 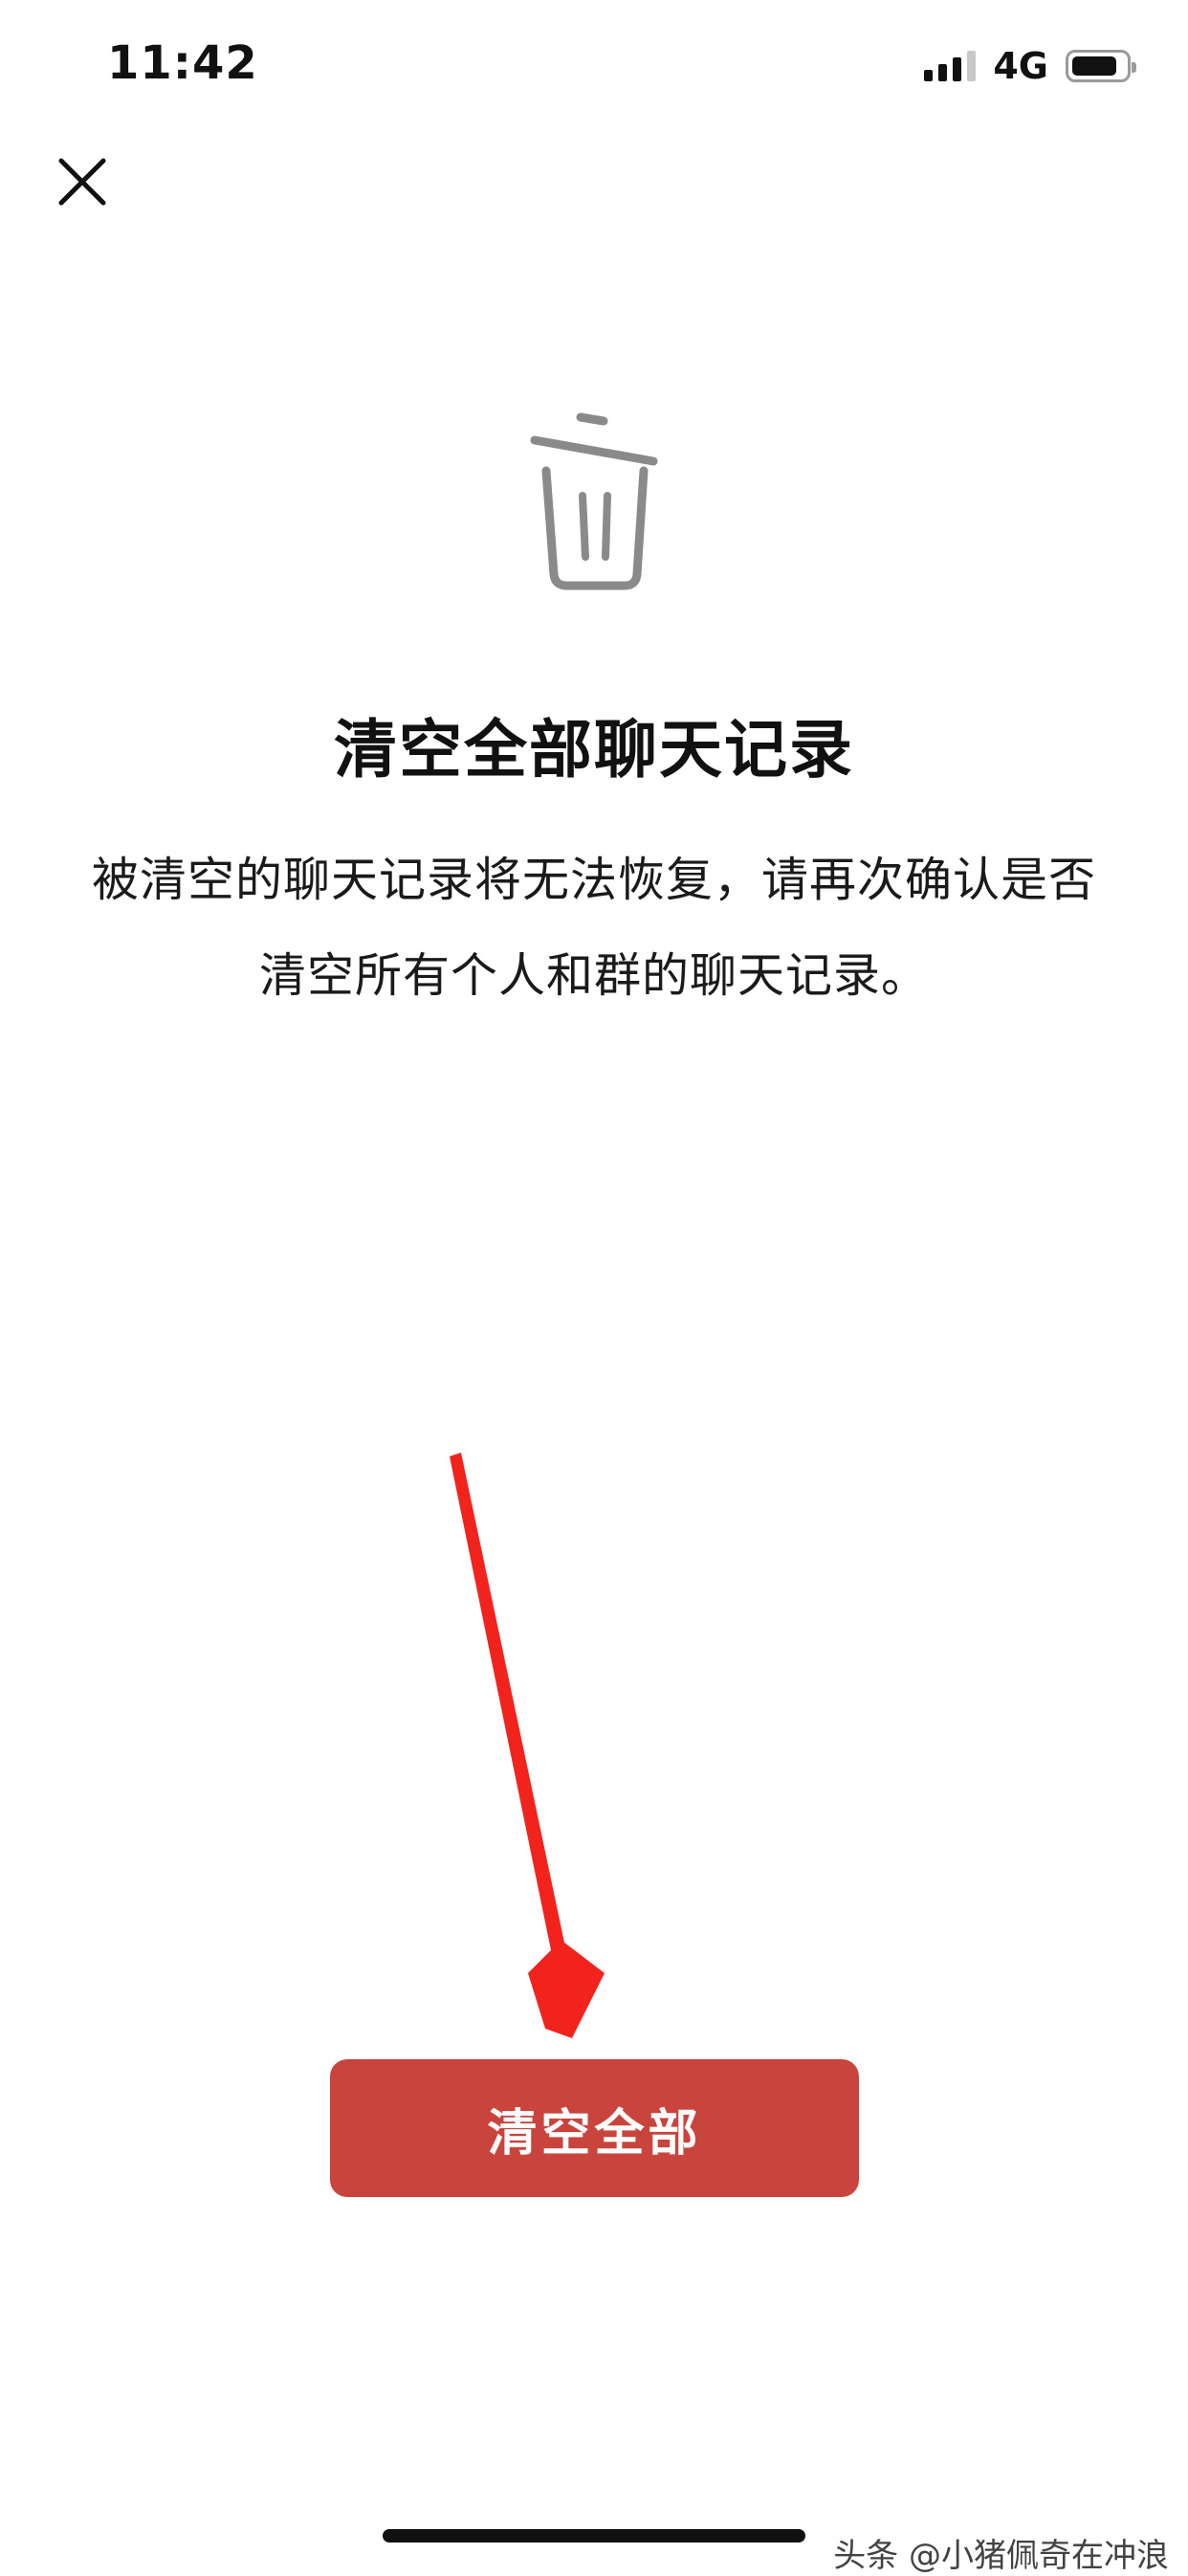 What do you see at coordinates (1094, 66) in the screenshot?
I see `battery-level` at bounding box center [1094, 66].